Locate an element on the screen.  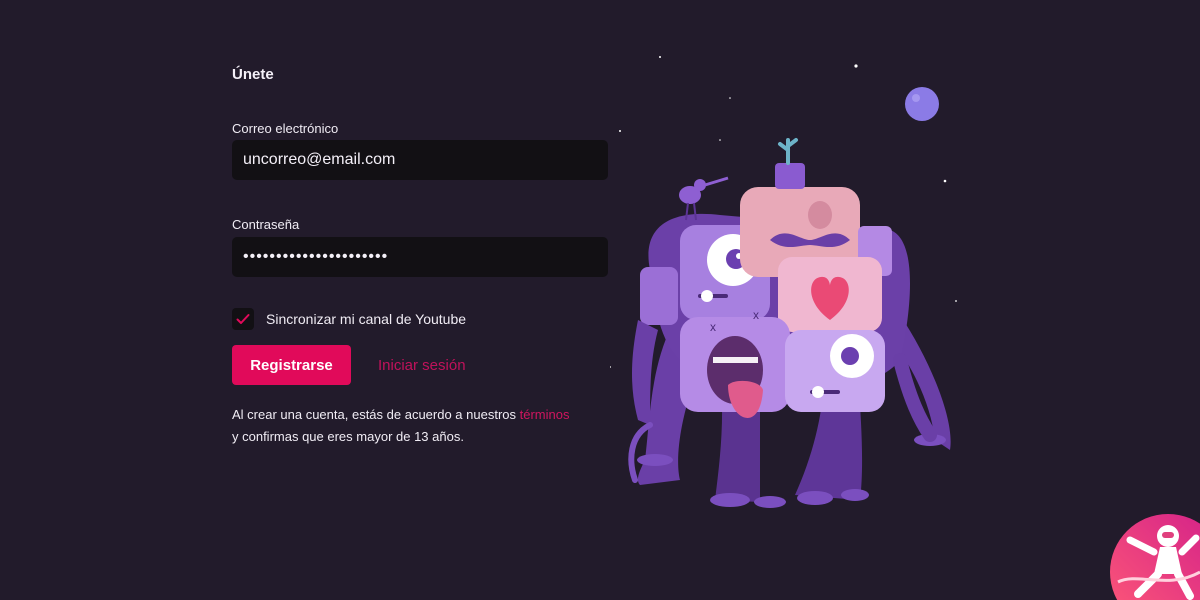
password-label: Contraseña is located at coordinates (266, 224).